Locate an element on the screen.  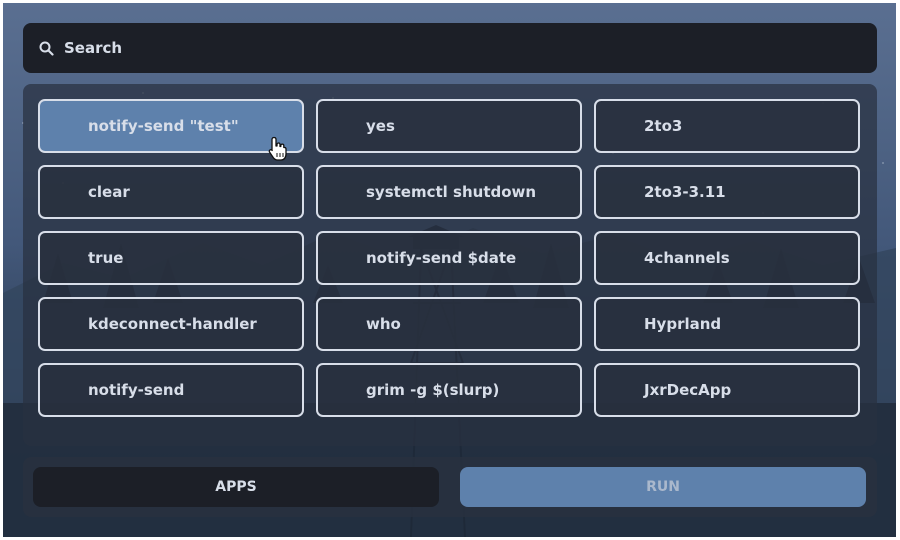
result-item: systemctl shutdown is located at coordinates (449, 192).